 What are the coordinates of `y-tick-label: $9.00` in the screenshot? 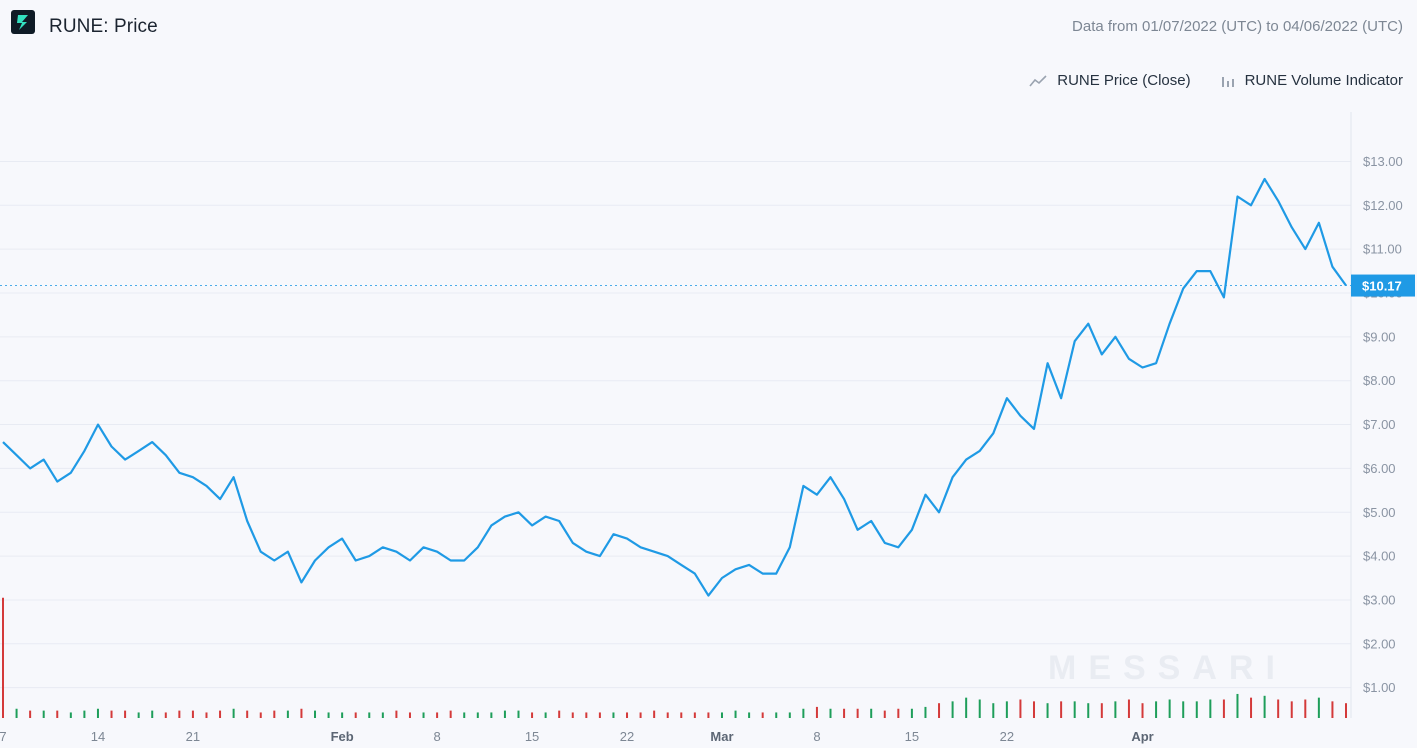 It's located at (1379, 336).